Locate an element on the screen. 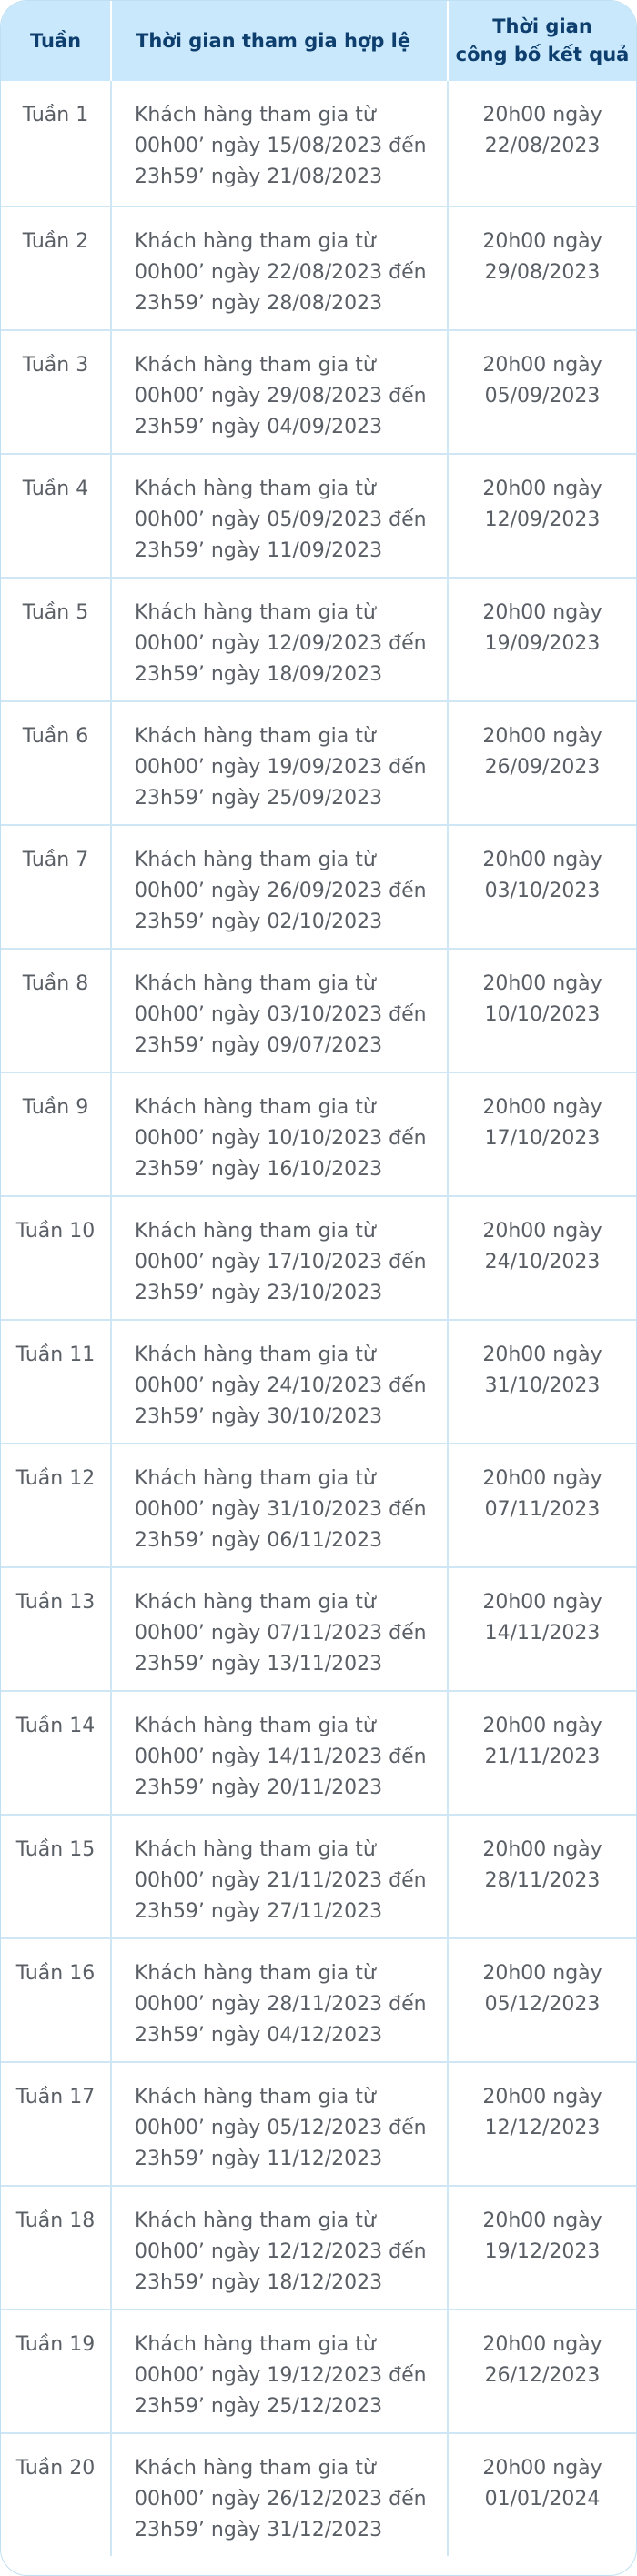 The image size is (637, 2576). announce-cell: 20h00 ngày 07/11/2023 is located at coordinates (542, 1505).